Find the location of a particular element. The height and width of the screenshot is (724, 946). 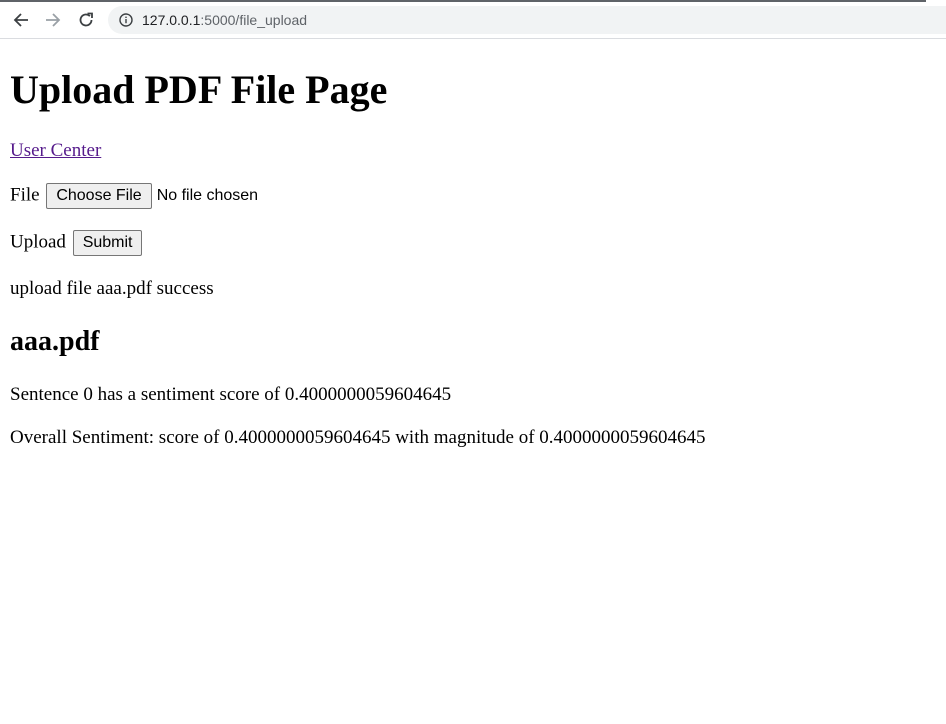

reload-icon is located at coordinates (86, 19).